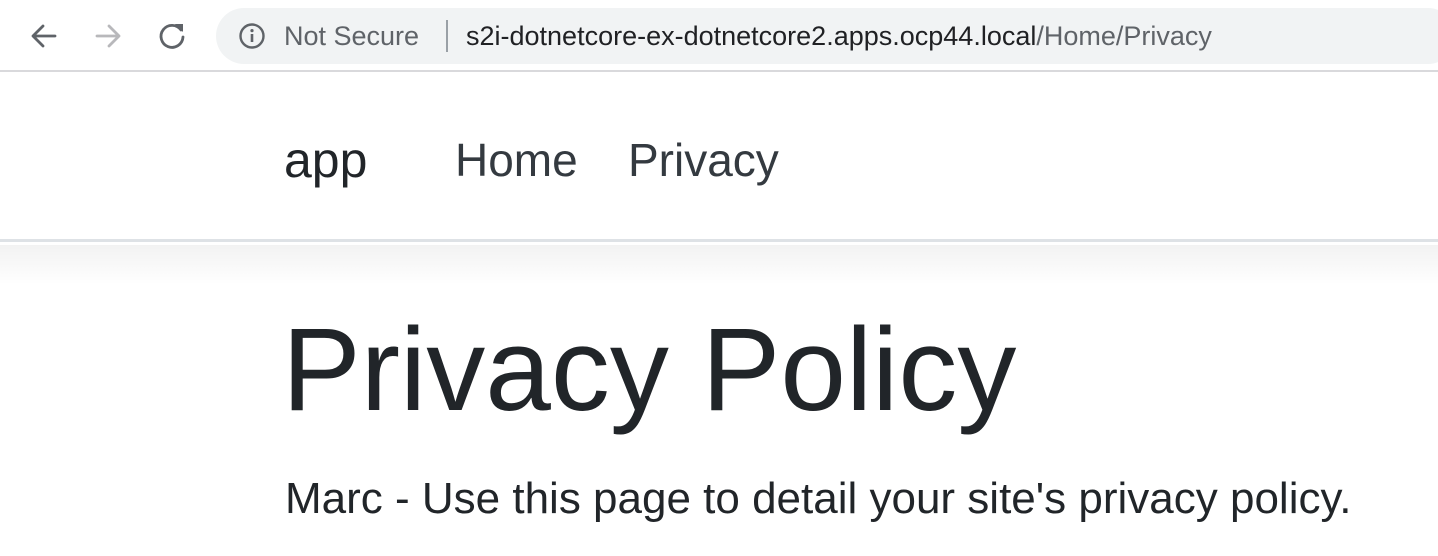  I want to click on omnibox-divider, so click(447, 36).